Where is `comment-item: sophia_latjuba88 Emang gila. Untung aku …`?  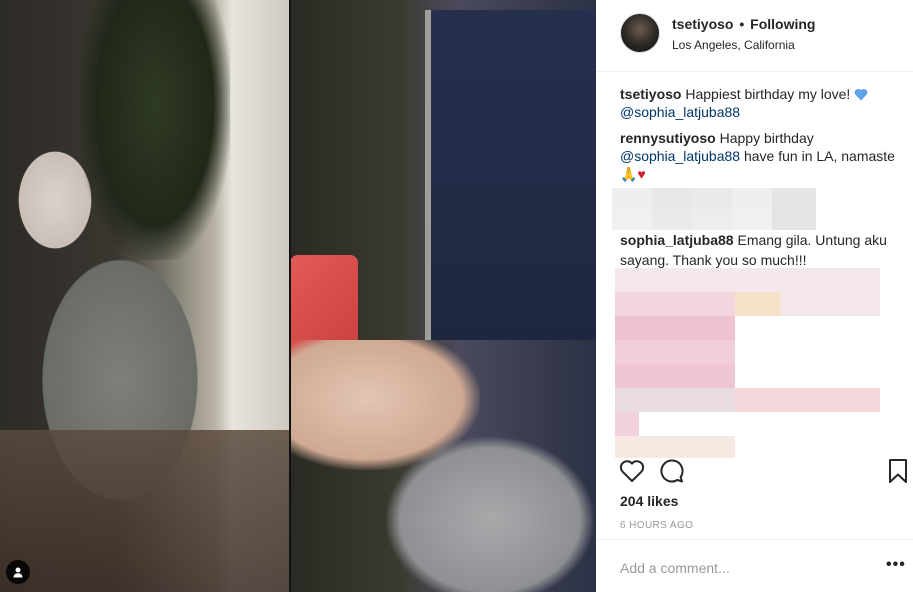
comment-item: sophia_latjuba88 Emang gila. Untung aku … is located at coordinates (755, 250).